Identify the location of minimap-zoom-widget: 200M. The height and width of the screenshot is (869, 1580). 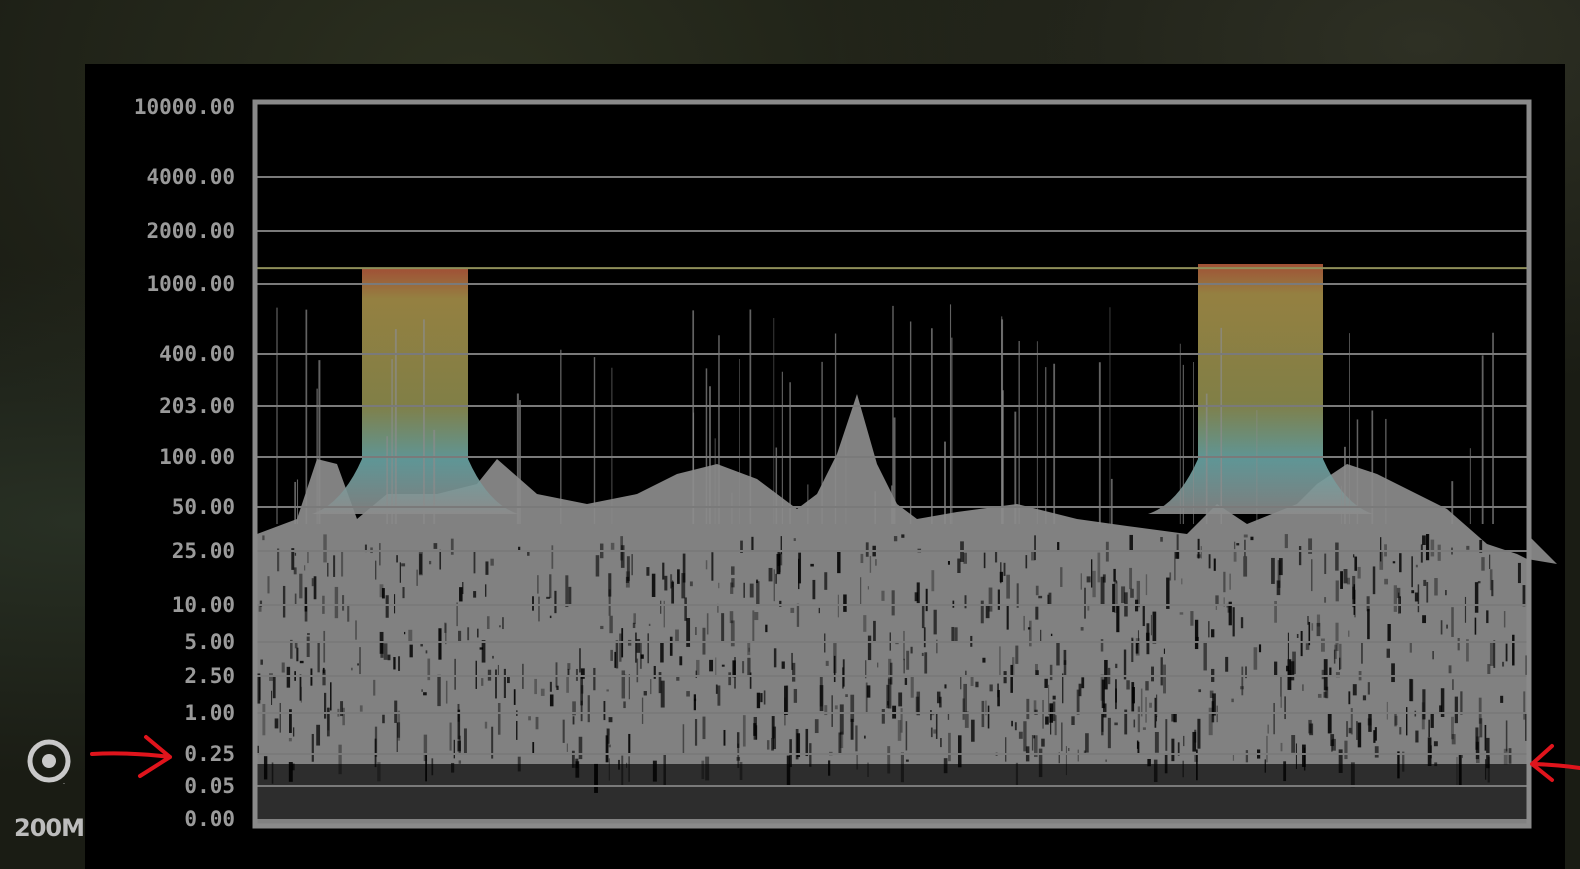
(45, 799).